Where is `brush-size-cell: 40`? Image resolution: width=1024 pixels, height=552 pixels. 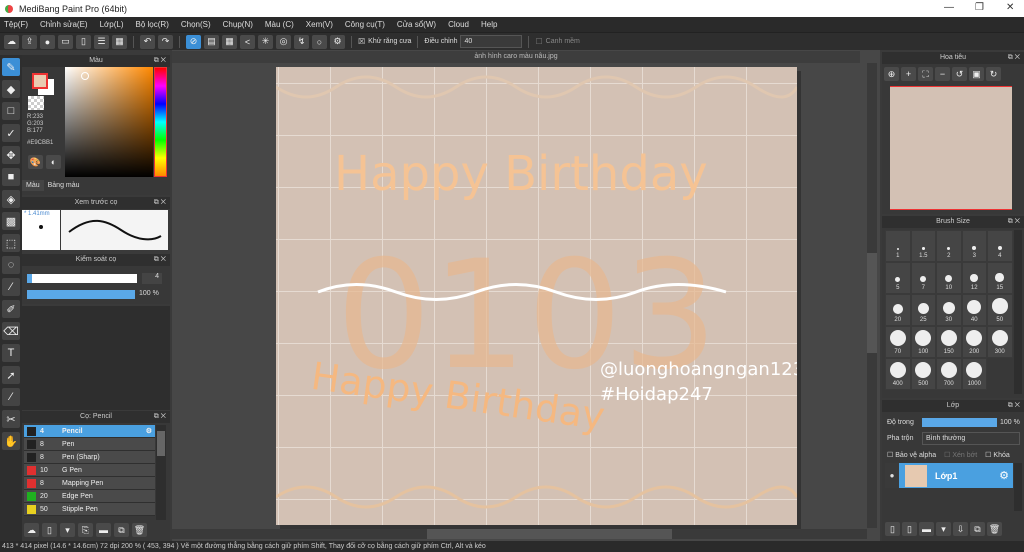
brush-size-cell: 40 is located at coordinates (974, 310).